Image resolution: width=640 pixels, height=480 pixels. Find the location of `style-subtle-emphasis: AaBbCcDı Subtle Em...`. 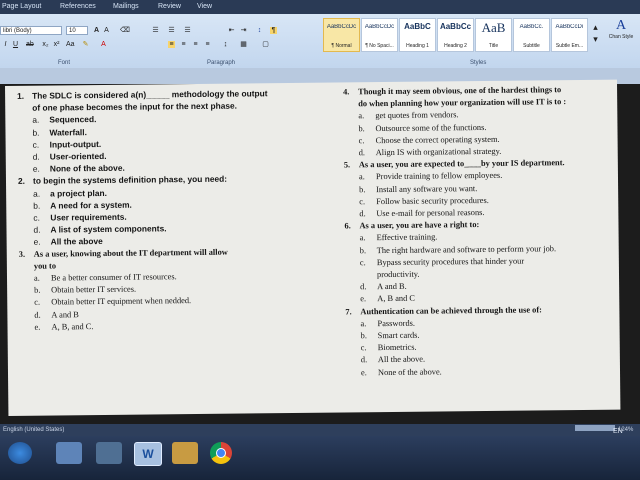

style-subtle-emphasis: AaBbCcDı Subtle Em... is located at coordinates (569, 35).